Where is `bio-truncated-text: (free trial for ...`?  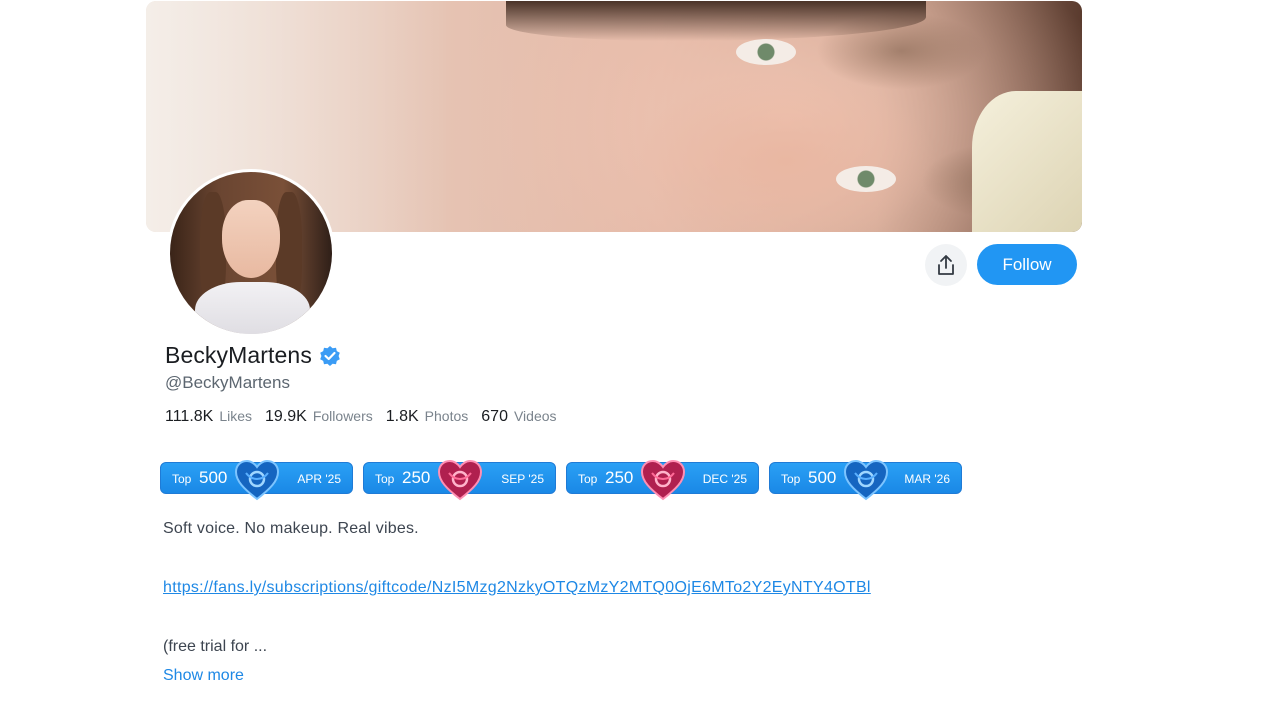 bio-truncated-text: (free trial for ... is located at coordinates (215, 646).